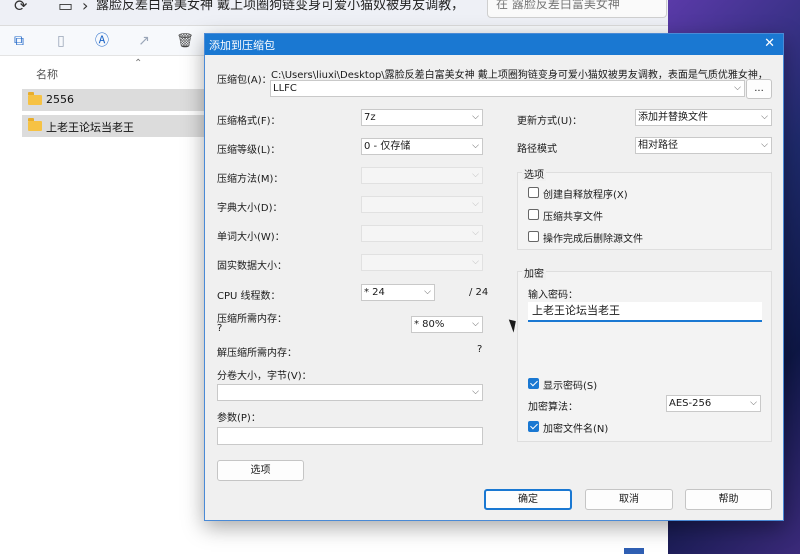  What do you see at coordinates (634, 551) in the screenshot?
I see `taskbar-icon` at bounding box center [634, 551].